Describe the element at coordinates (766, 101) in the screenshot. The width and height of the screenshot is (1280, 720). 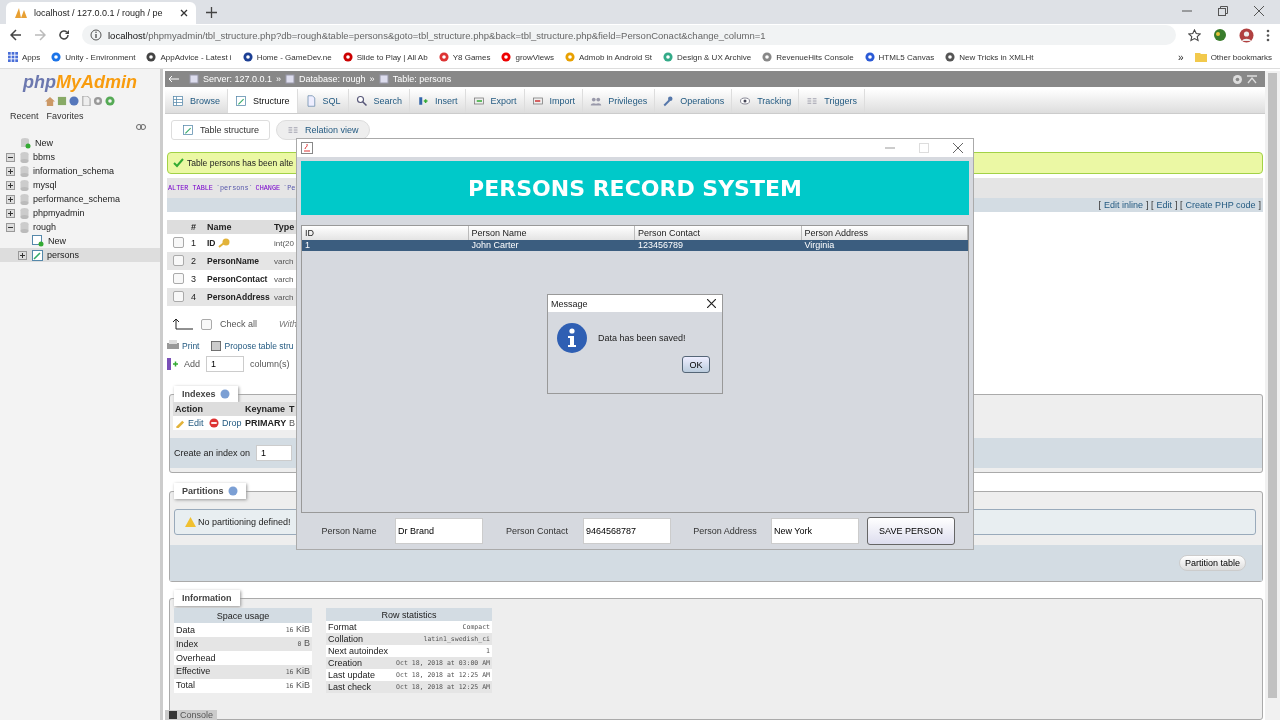
I see `tab: Tracking` at that location.